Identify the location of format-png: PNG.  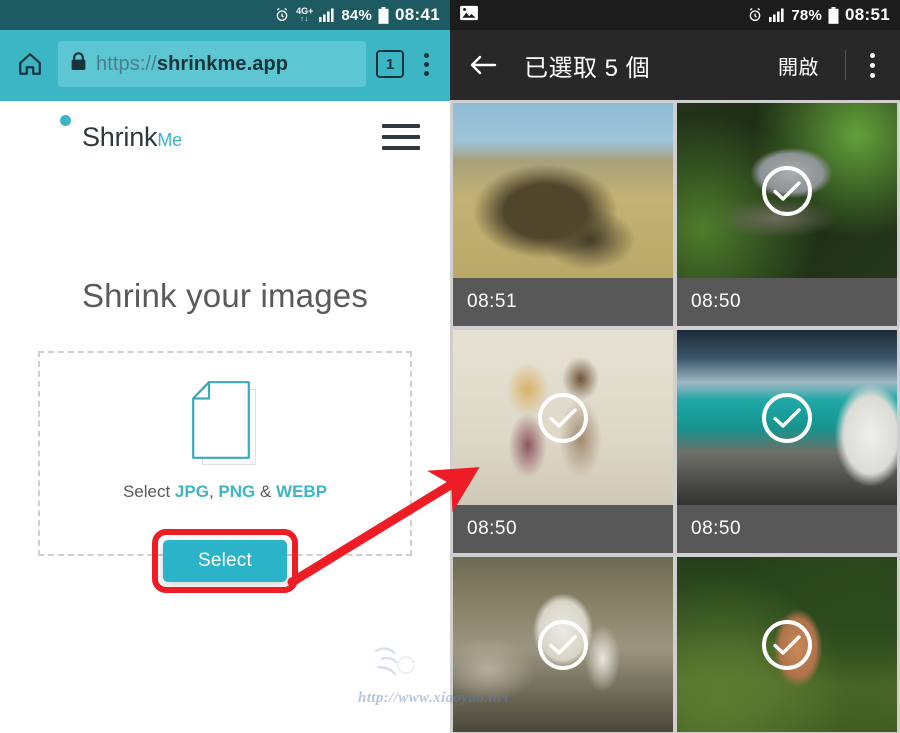
(237, 491).